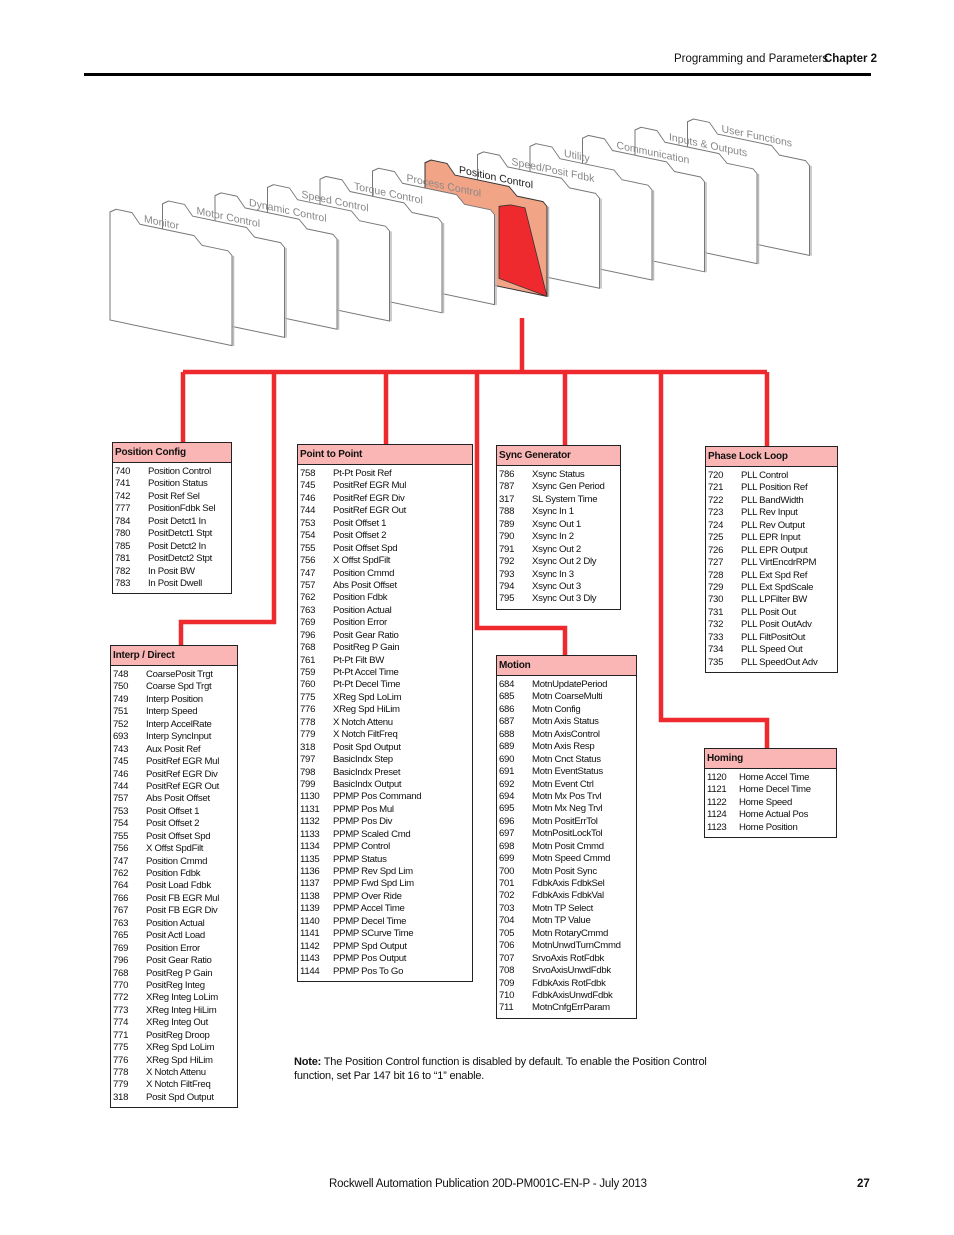  I want to click on param-name: PositReg Droop, so click(178, 1035).